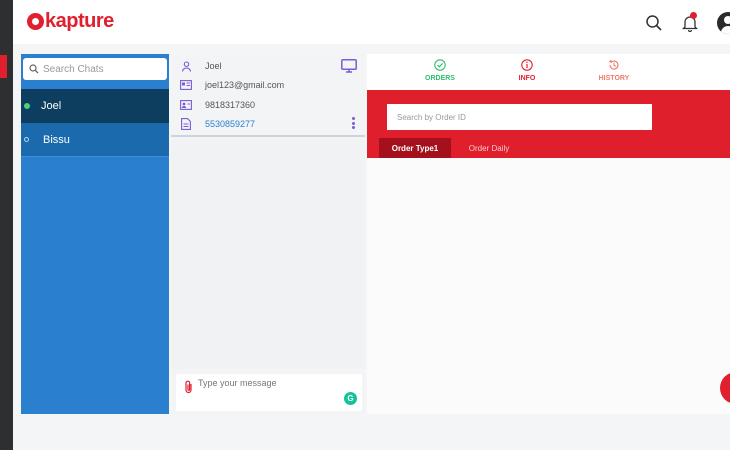 This screenshot has height=450, width=730. Describe the element at coordinates (186, 85) in the screenshot. I see `id-card-icon` at that location.